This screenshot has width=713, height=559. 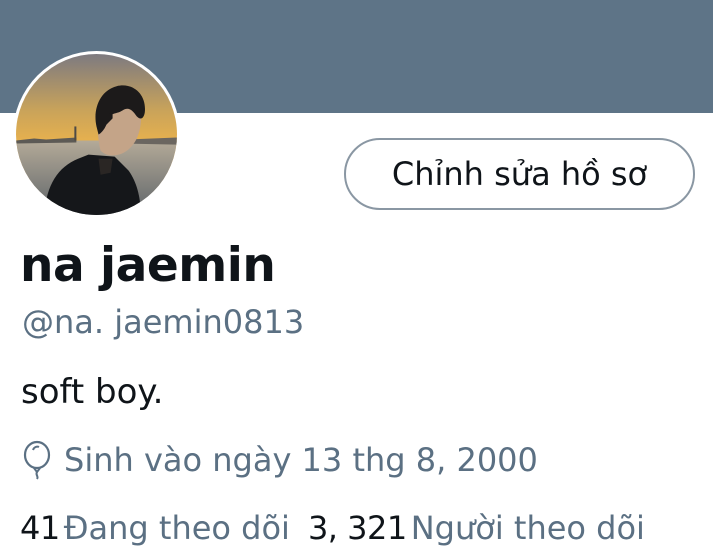 I want to click on follow-stats: 41 Đang theo dõi 3, 321 Người theo dõi, so click(x=332, y=528).